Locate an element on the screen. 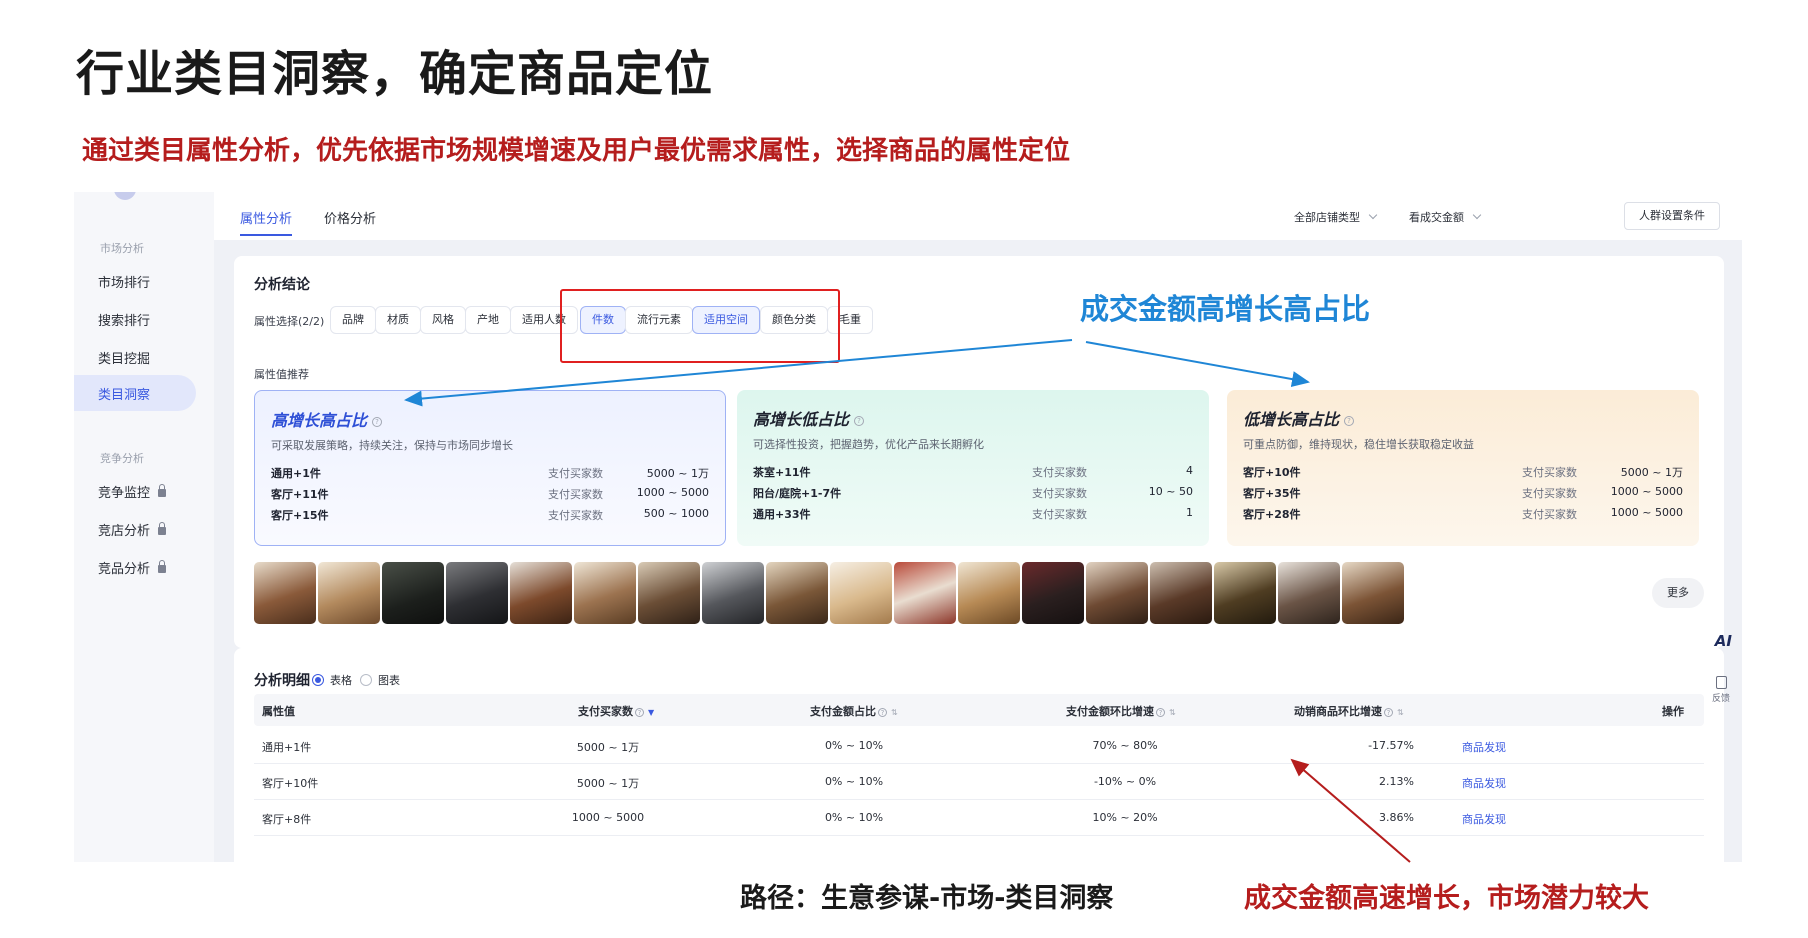 The height and width of the screenshot is (938, 1808). cell-sku-growth: 2.13% is located at coordinates (1396, 781).